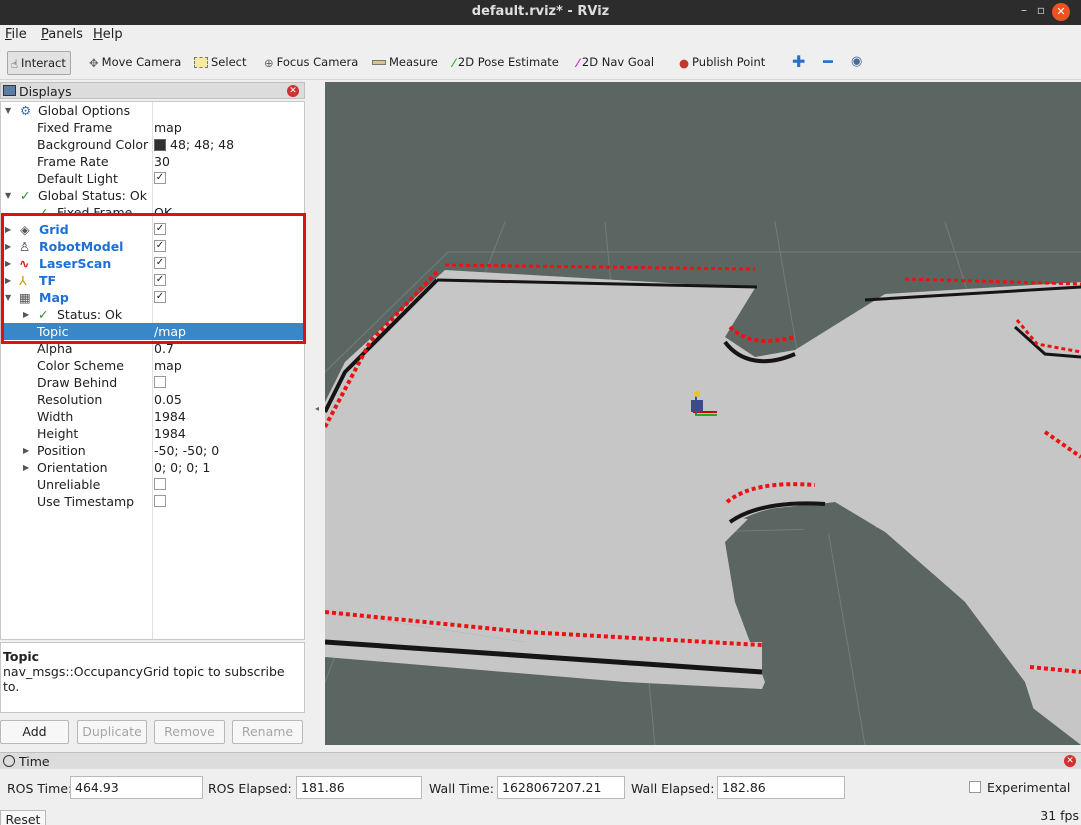 This screenshot has width=1081, height=825. I want to click on tree-row-height: Height 1984, so click(152, 433).